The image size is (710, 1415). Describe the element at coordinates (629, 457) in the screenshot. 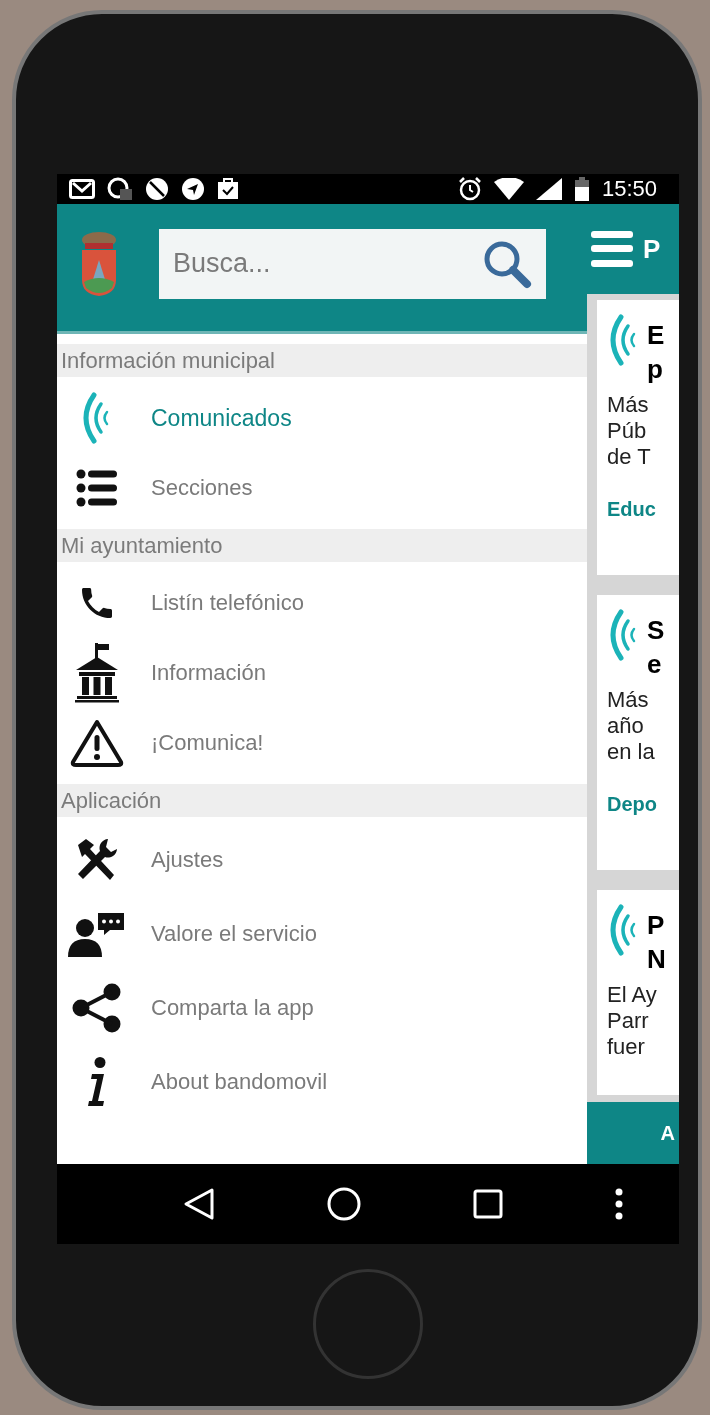

I see `card-text-line: de T` at that location.